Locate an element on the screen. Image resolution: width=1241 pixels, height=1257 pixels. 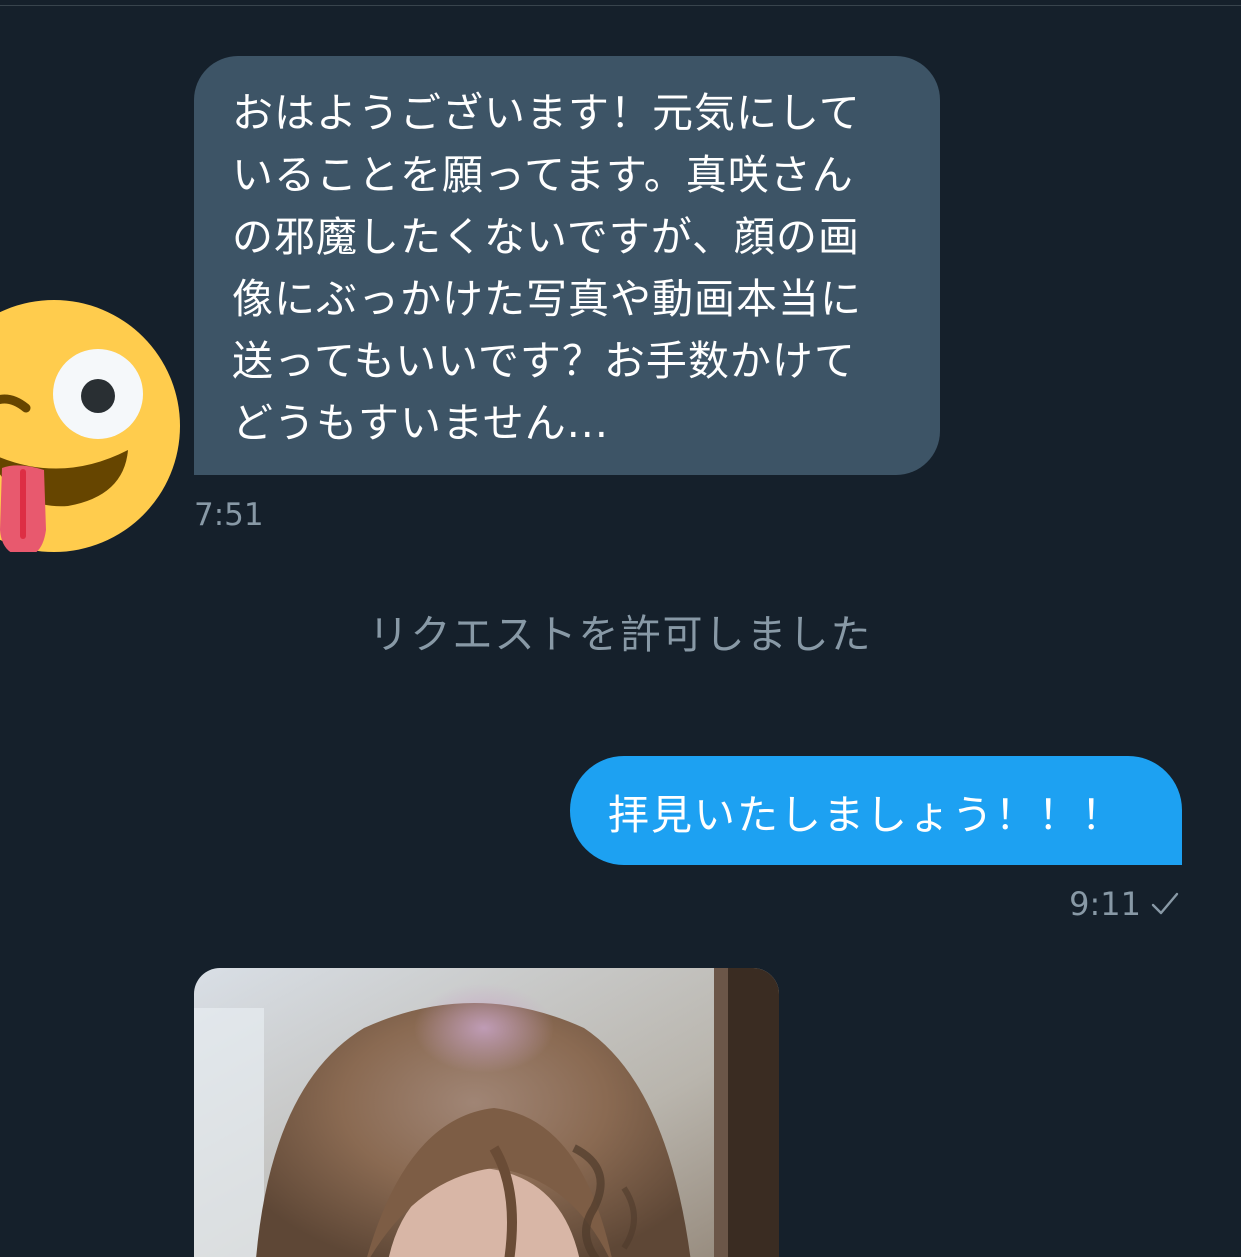
header-divider is located at coordinates (620, 5).